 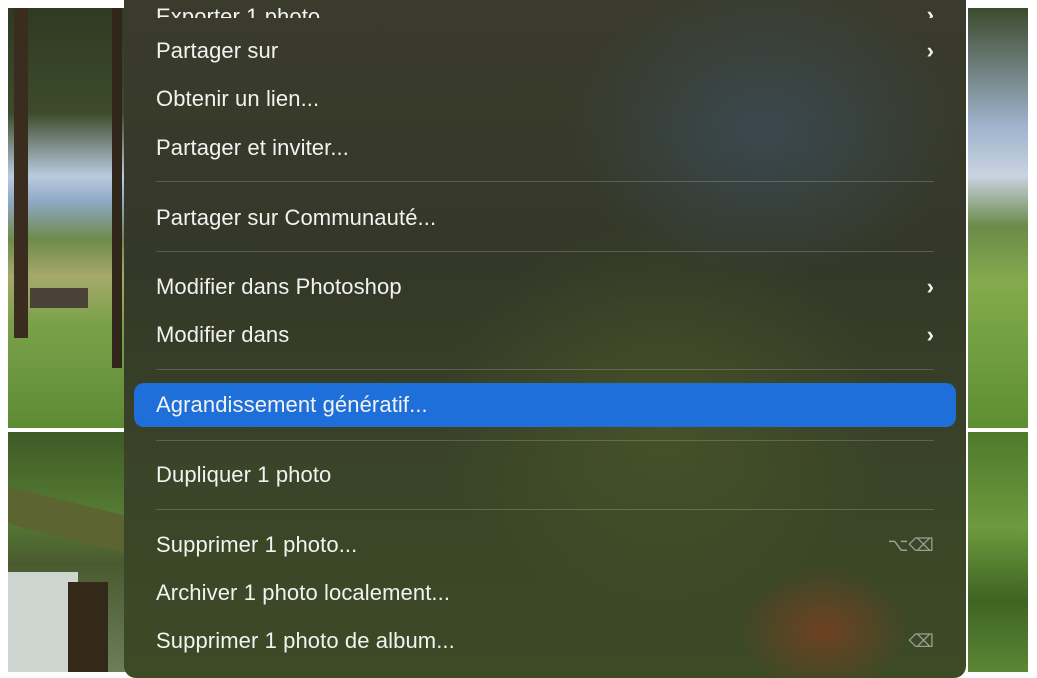 I want to click on menu-item-label: Modifier dans, so click(x=223, y=334).